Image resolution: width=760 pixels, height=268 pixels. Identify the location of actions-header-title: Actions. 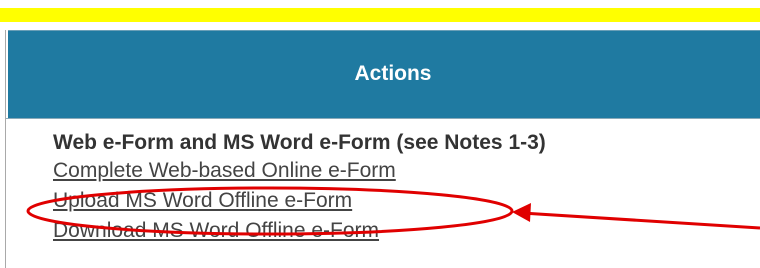
(393, 73).